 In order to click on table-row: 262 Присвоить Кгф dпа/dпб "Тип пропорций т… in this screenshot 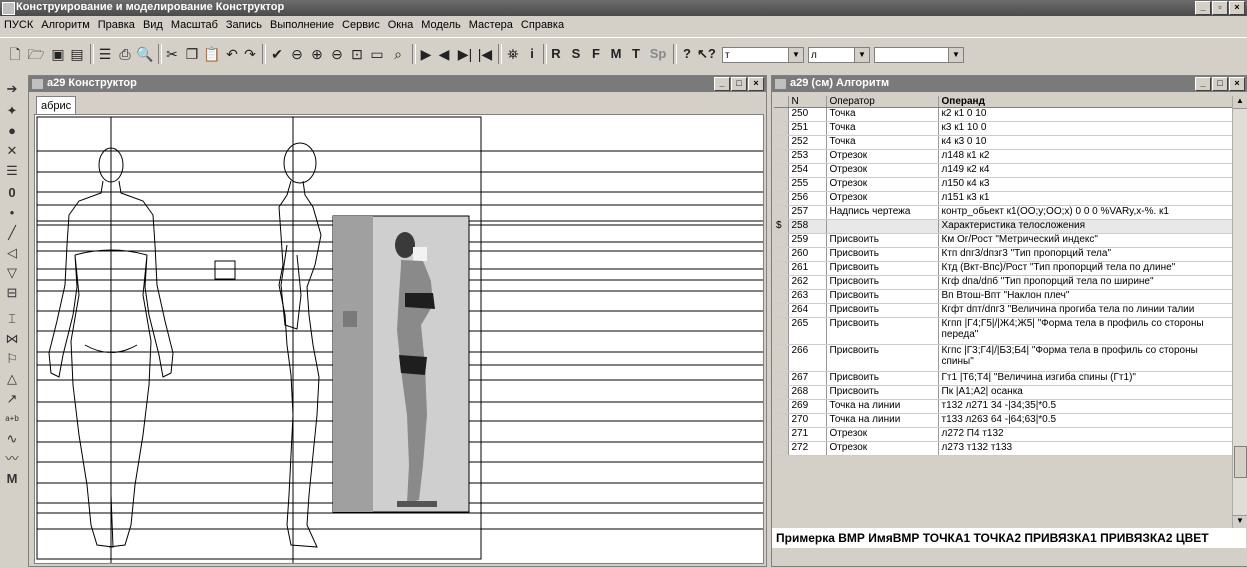, I will do `click(1003, 282)`.